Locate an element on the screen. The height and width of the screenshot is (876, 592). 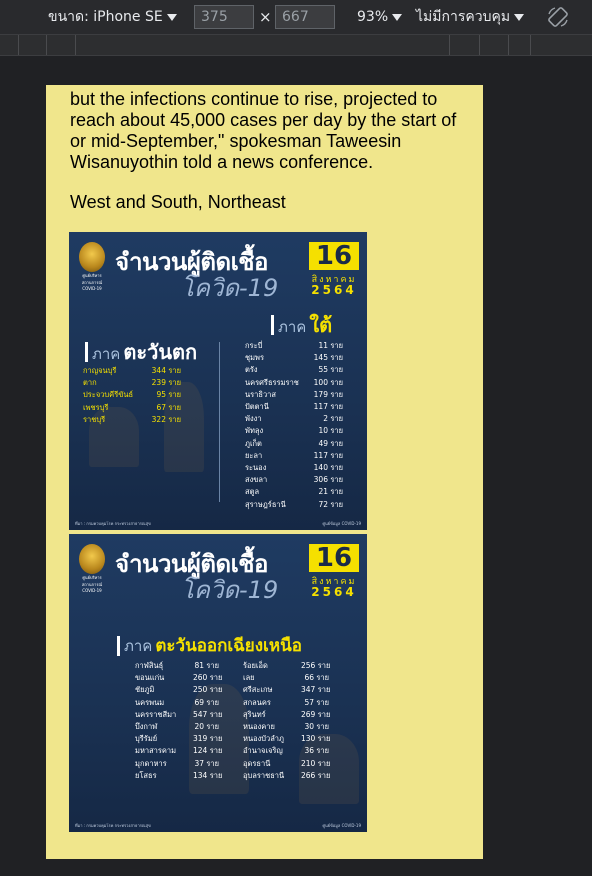
province-name: นครราชสีมา is located at coordinates (156, 714).